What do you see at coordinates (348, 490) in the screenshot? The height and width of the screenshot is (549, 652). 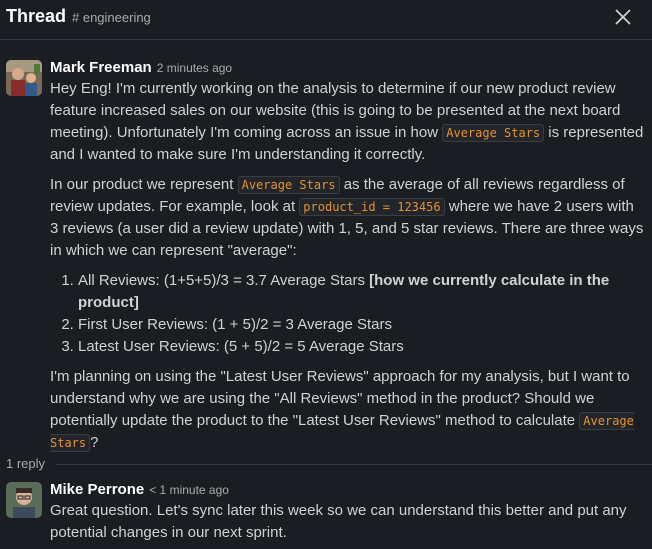 I see `message-header: Mike Perrone < 1 minute ago` at bounding box center [348, 490].